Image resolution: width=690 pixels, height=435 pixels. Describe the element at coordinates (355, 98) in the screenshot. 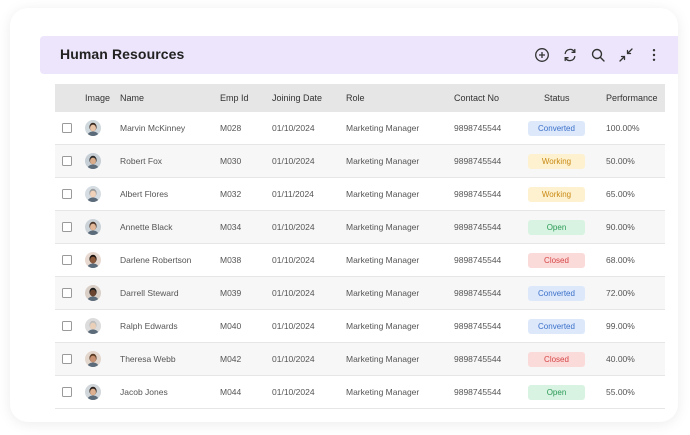

I see `column-header-role: Role` at that location.